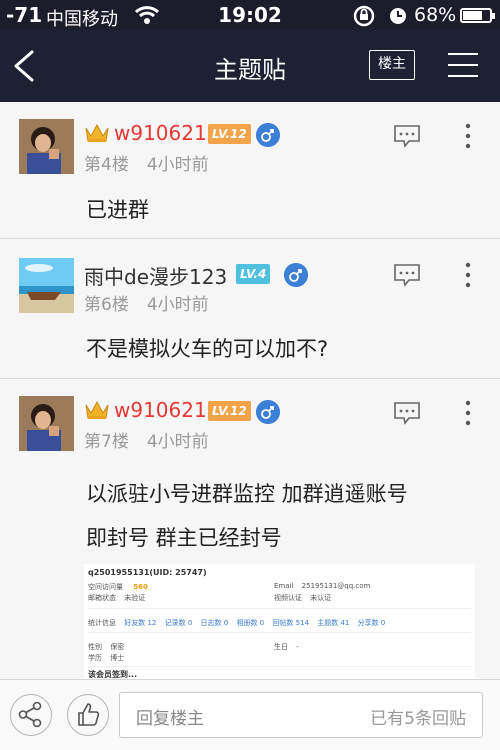 This screenshot has width=500, height=750. I want to click on rotation-lock-icon, so click(364, 16).